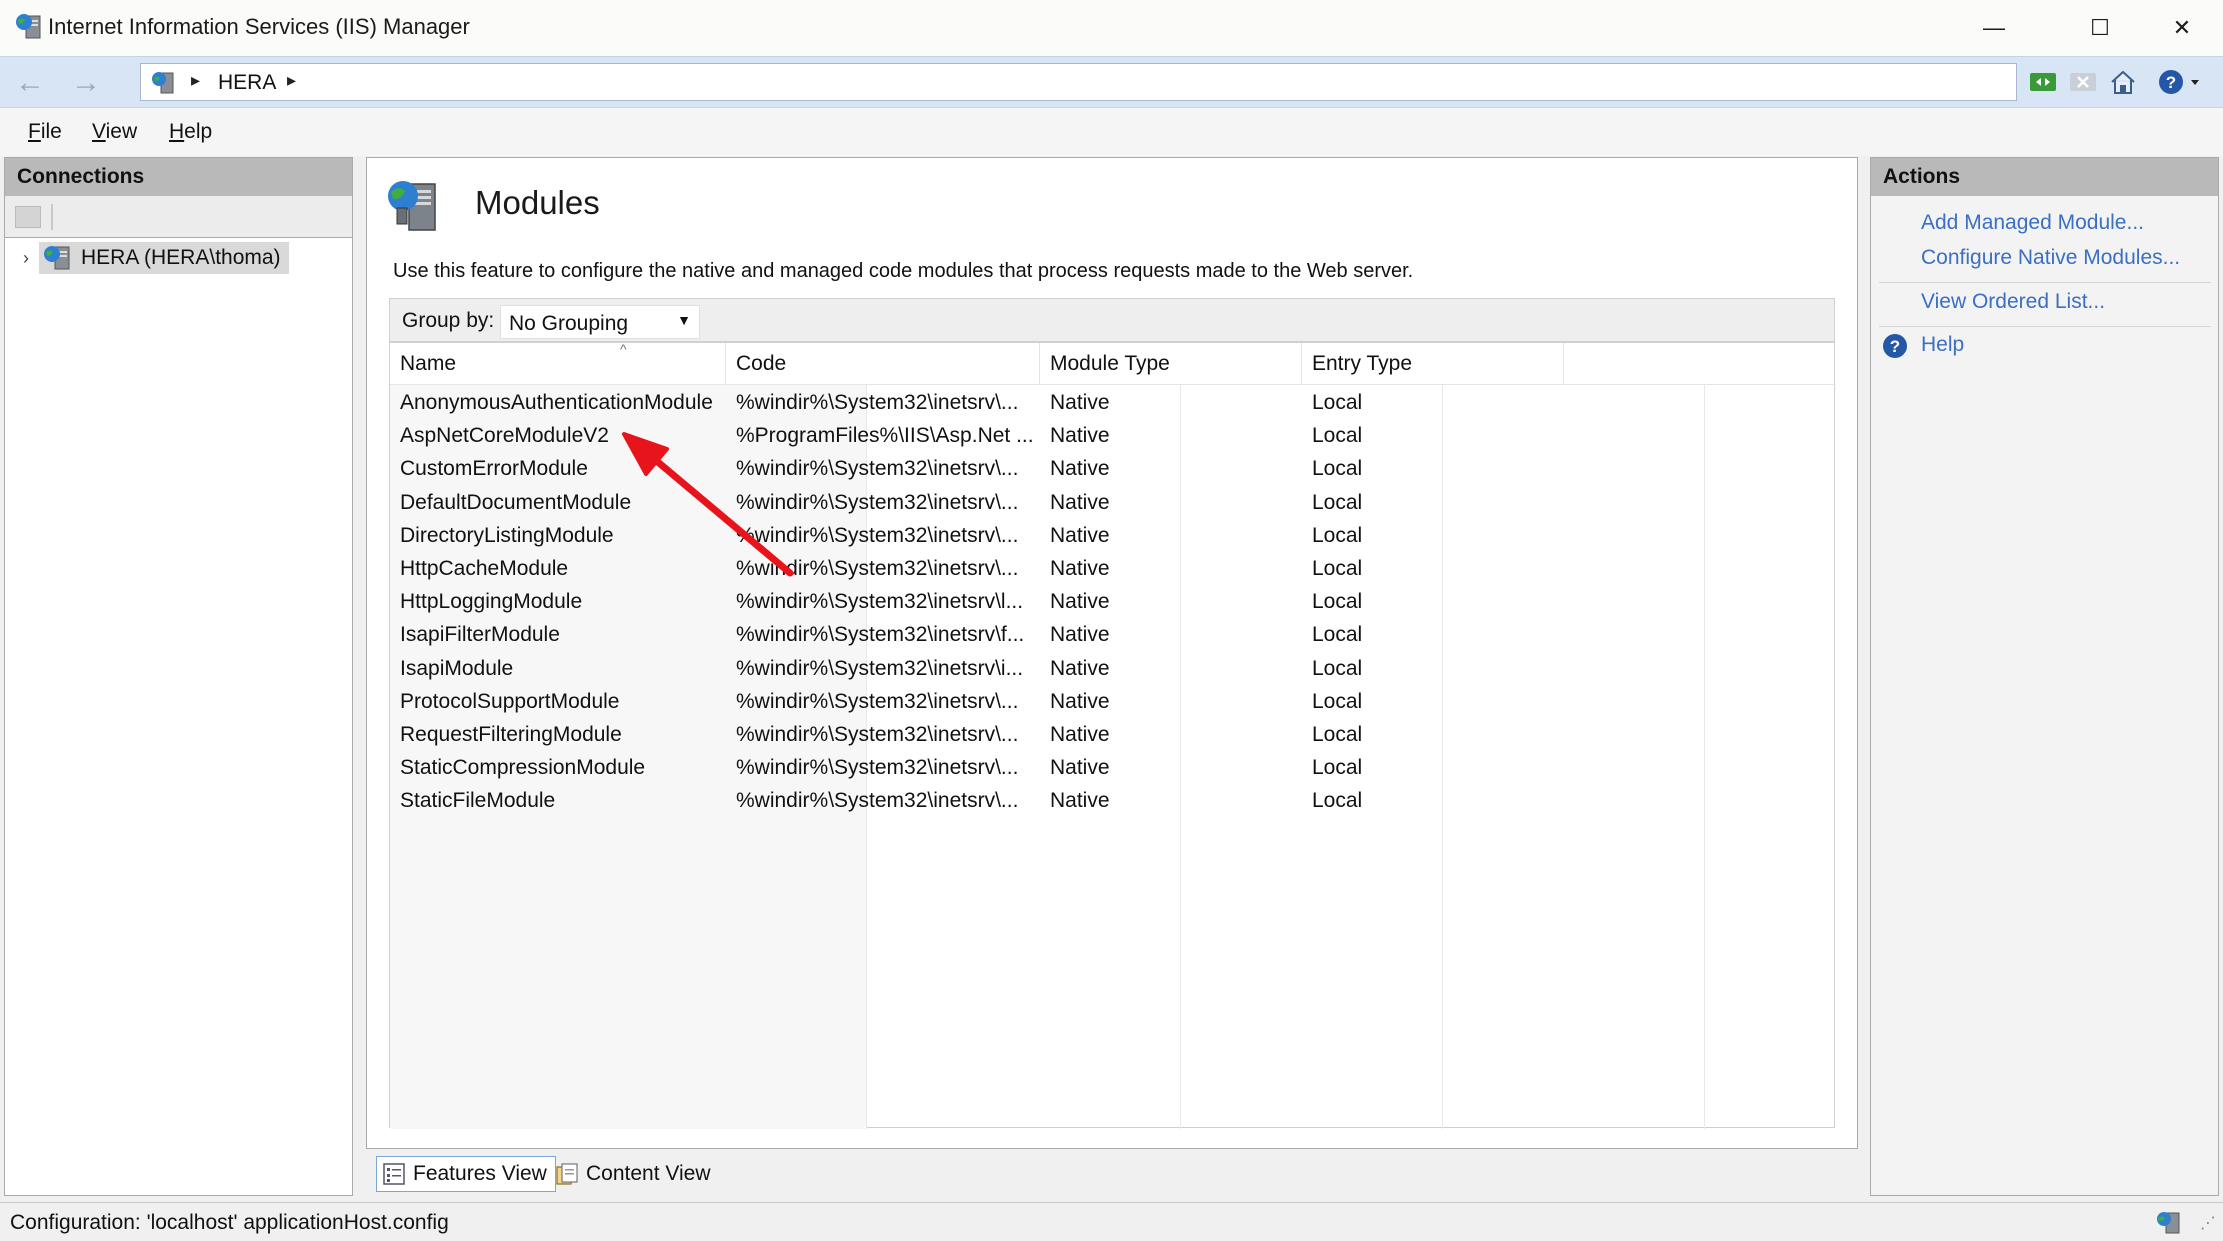 This screenshot has height=1241, width=2223. What do you see at coordinates (45, 132) in the screenshot?
I see `menu-file: File` at bounding box center [45, 132].